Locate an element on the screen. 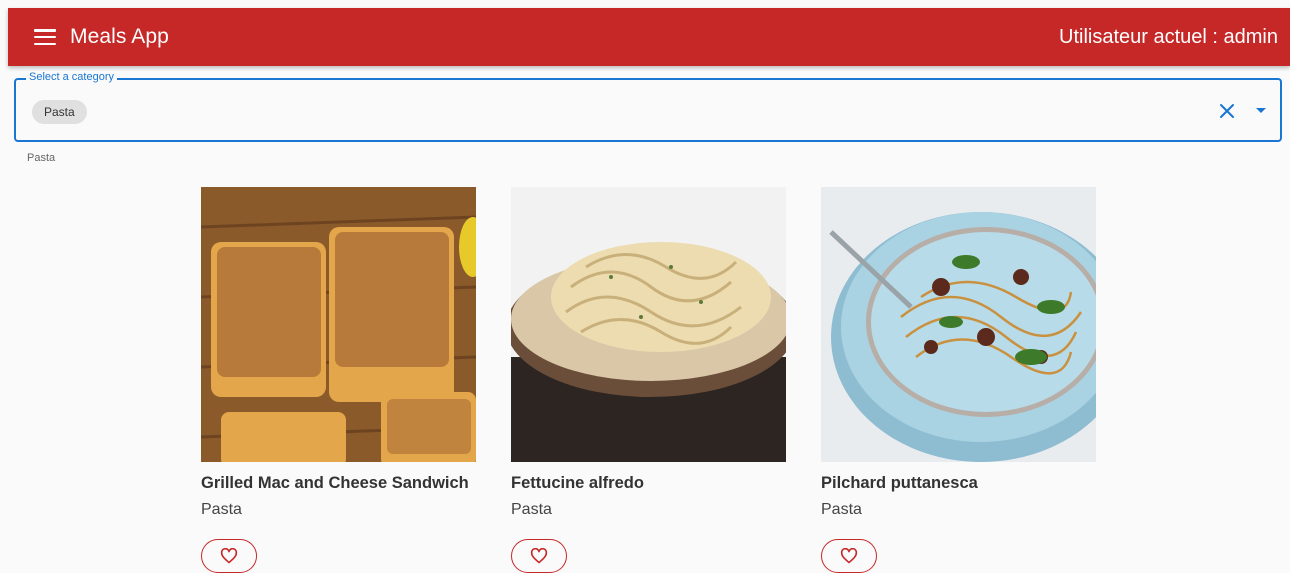 The image size is (1290, 573). category-select: Select a category Pasta is located at coordinates (648, 106).